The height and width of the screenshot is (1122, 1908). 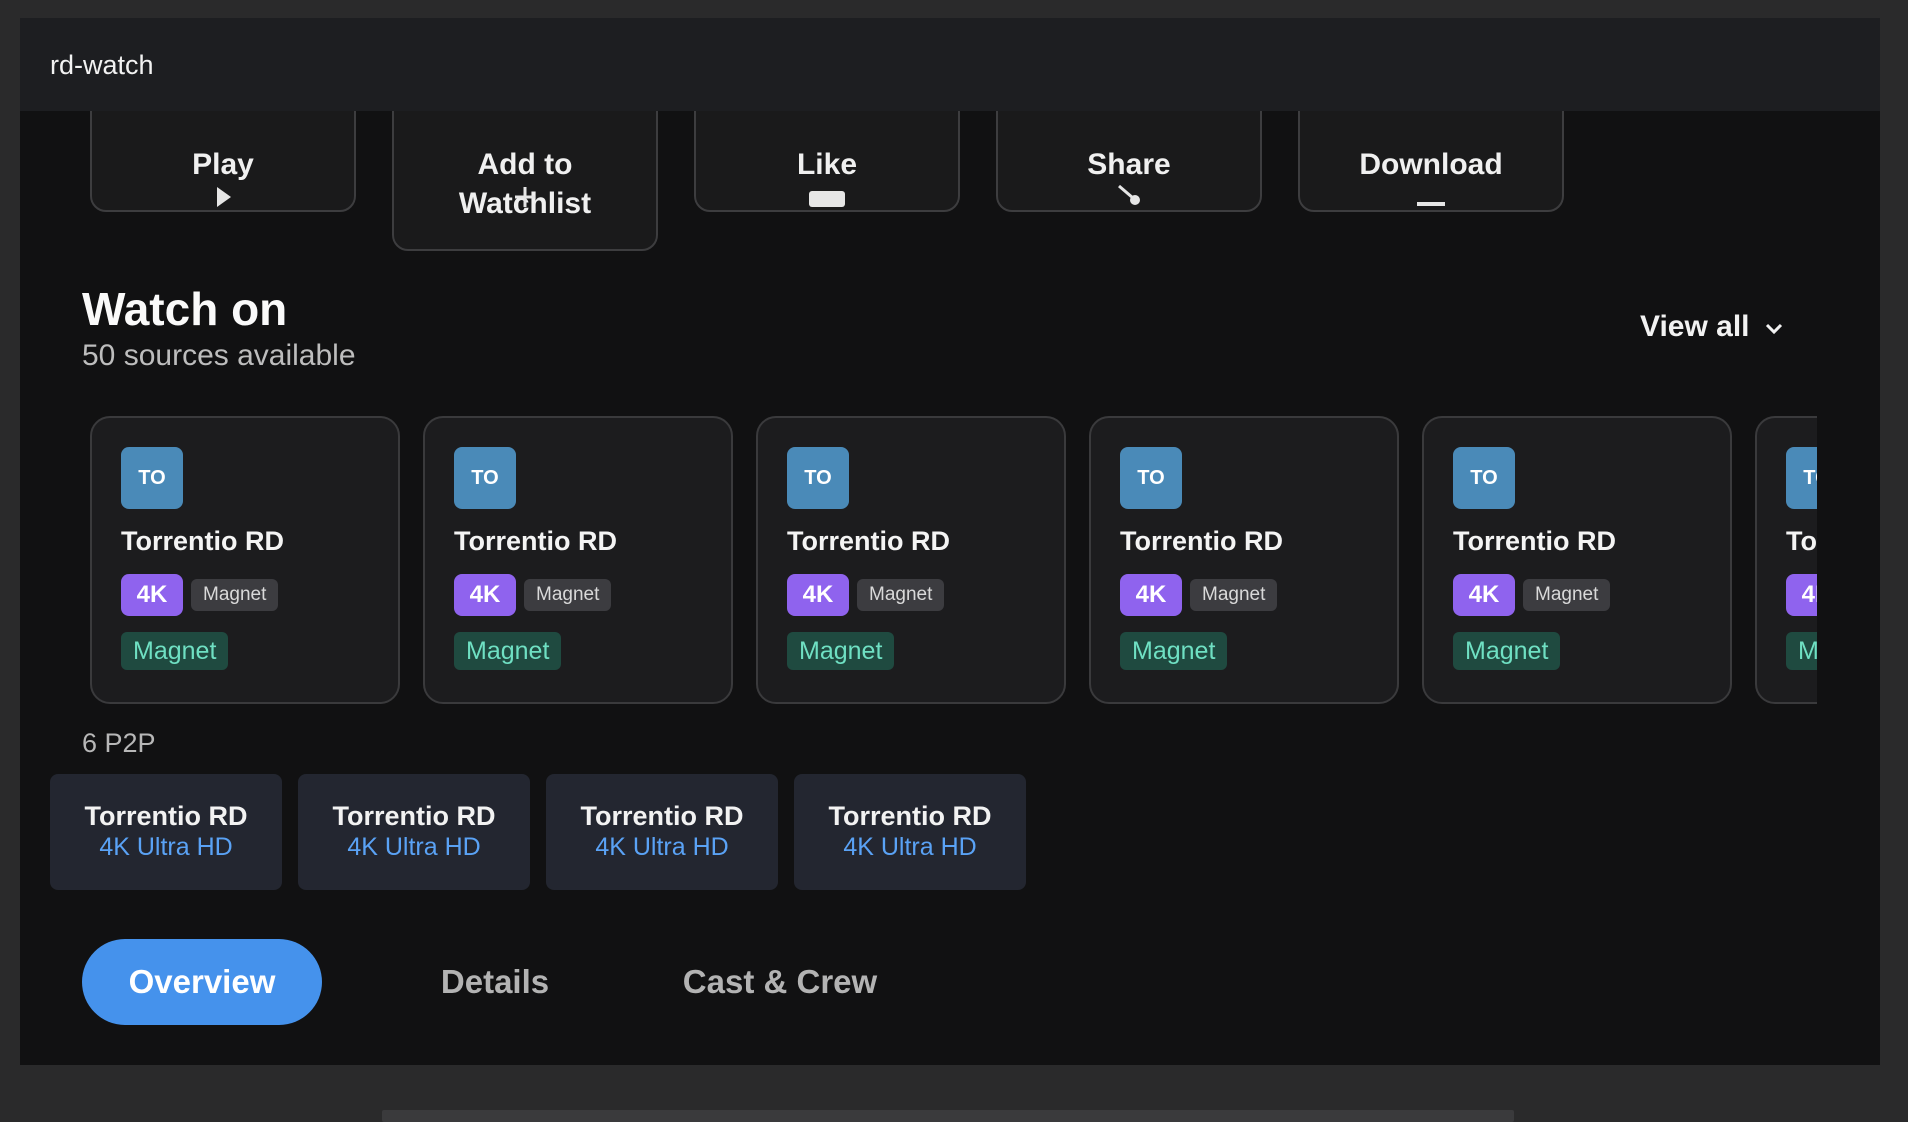 I want to click on add-to-watchlist-button: Add to Watchlist, so click(x=525, y=169).